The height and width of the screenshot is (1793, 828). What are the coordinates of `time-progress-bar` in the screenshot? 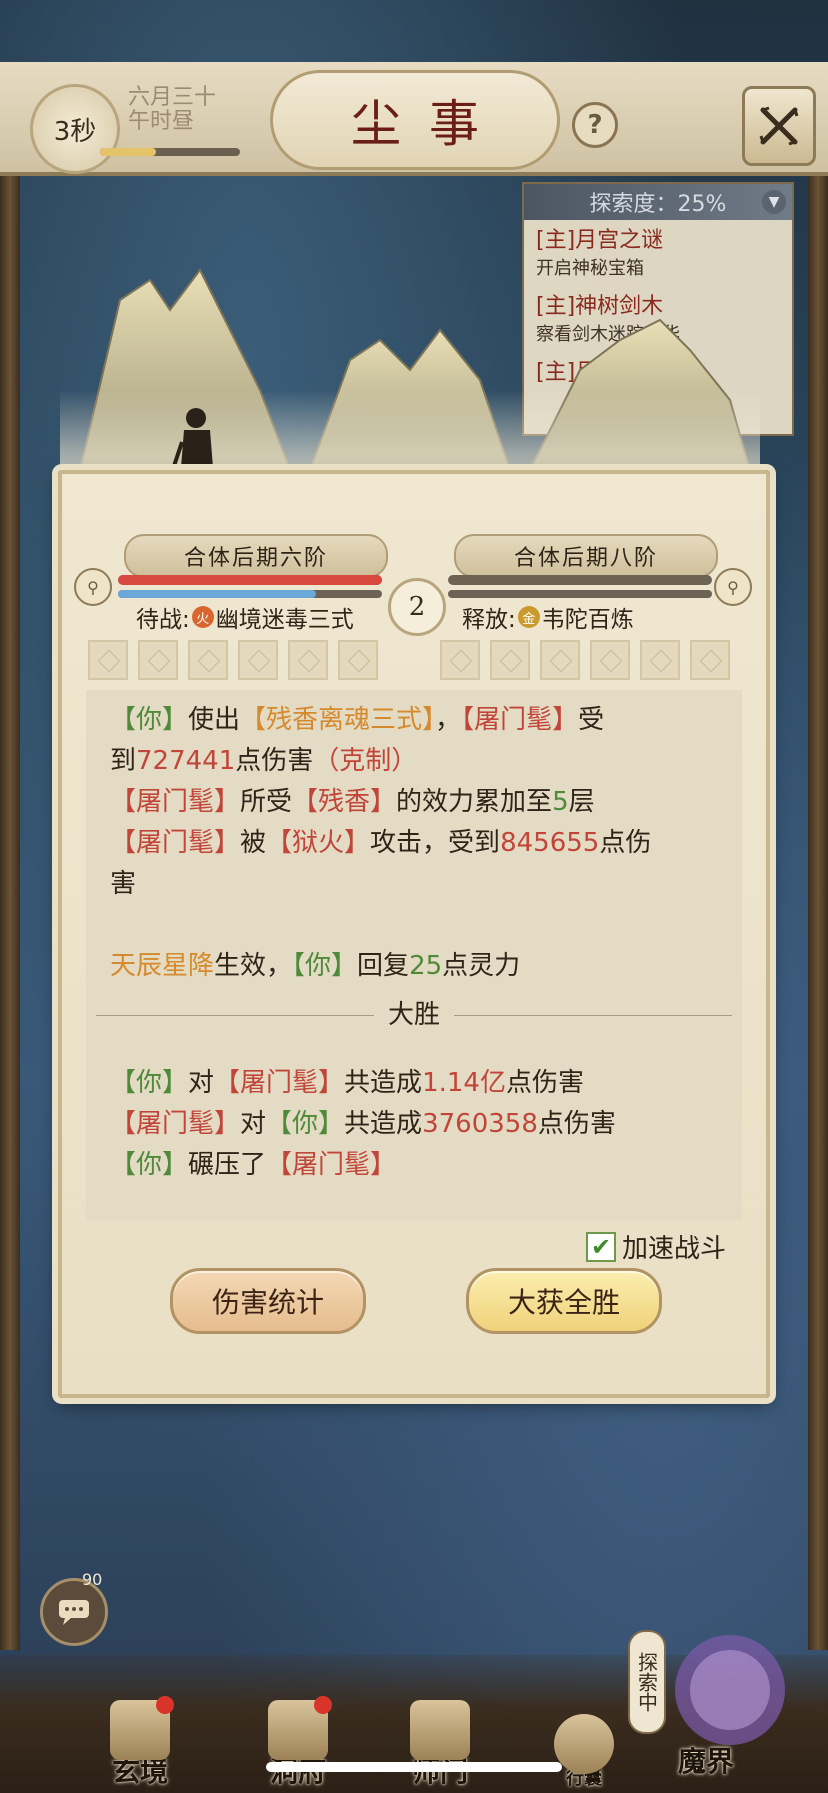 It's located at (170, 152).